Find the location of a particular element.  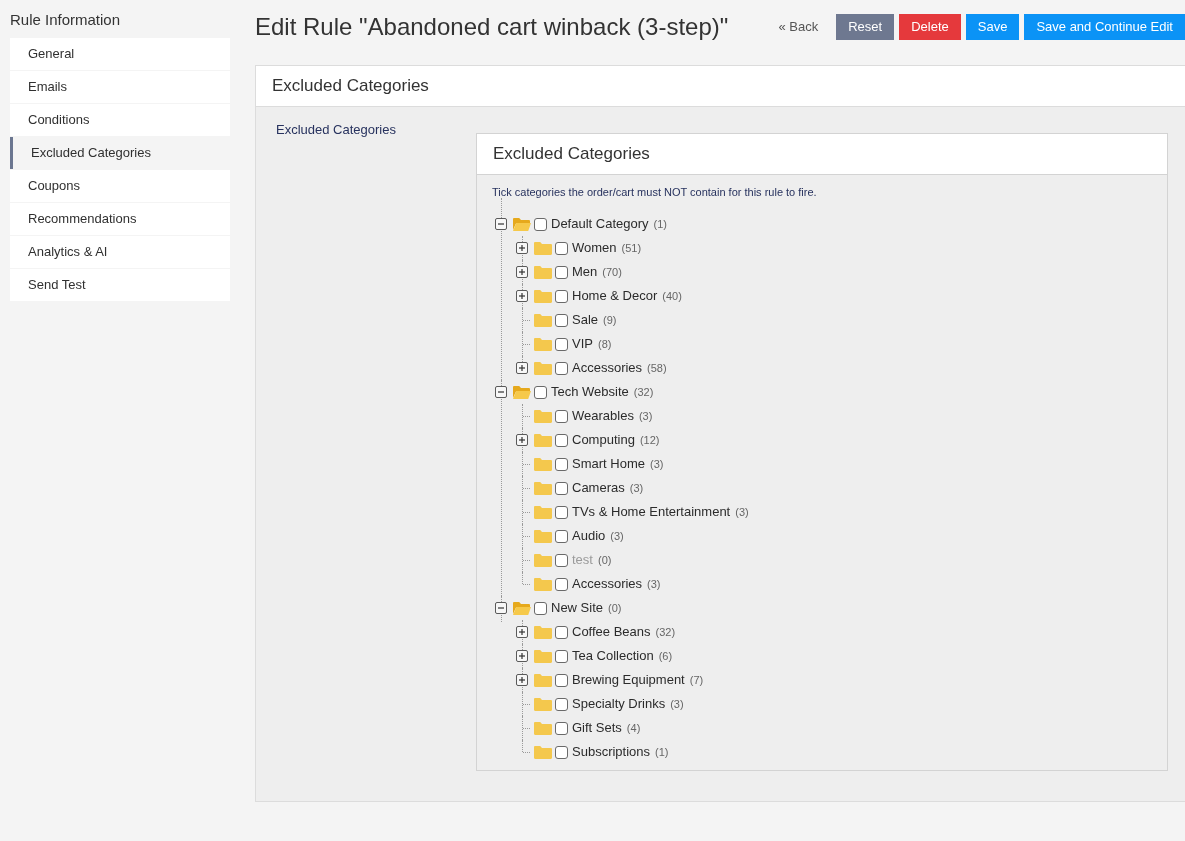

category-count: (32) is located at coordinates (665, 632).